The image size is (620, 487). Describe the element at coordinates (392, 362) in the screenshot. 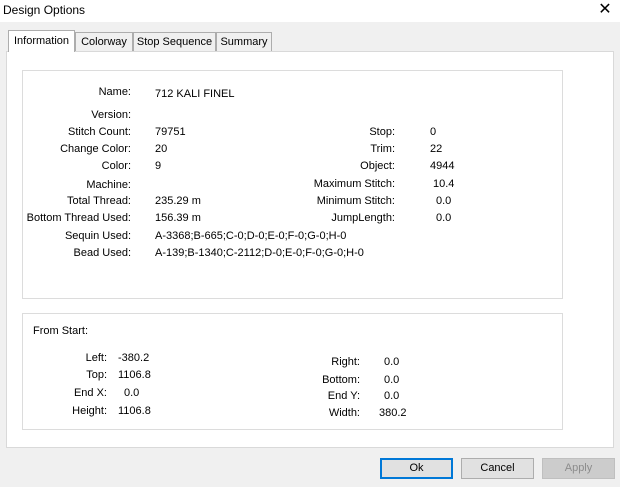

I see `right-value: 0.0` at that location.